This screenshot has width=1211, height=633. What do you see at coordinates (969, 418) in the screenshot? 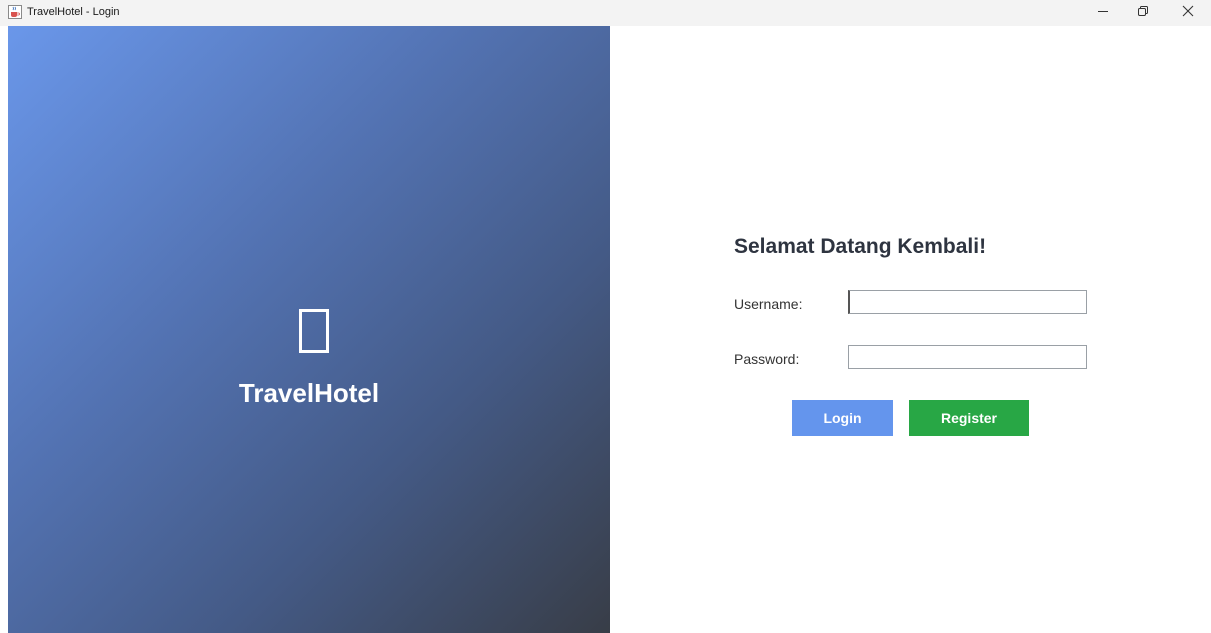
I see `register-button: Register` at bounding box center [969, 418].